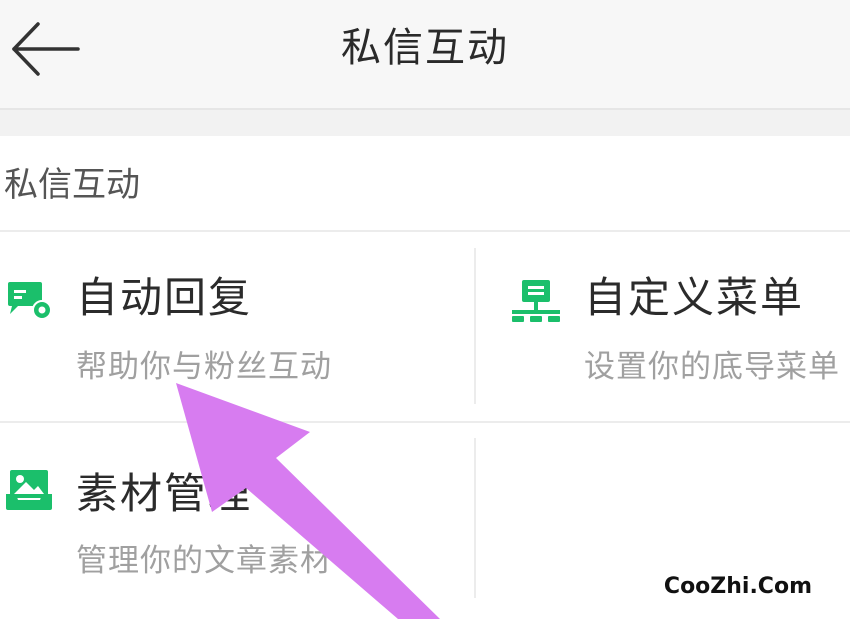 The width and height of the screenshot is (850, 619). What do you see at coordinates (475, 518) in the screenshot?
I see `column-divider` at bounding box center [475, 518].